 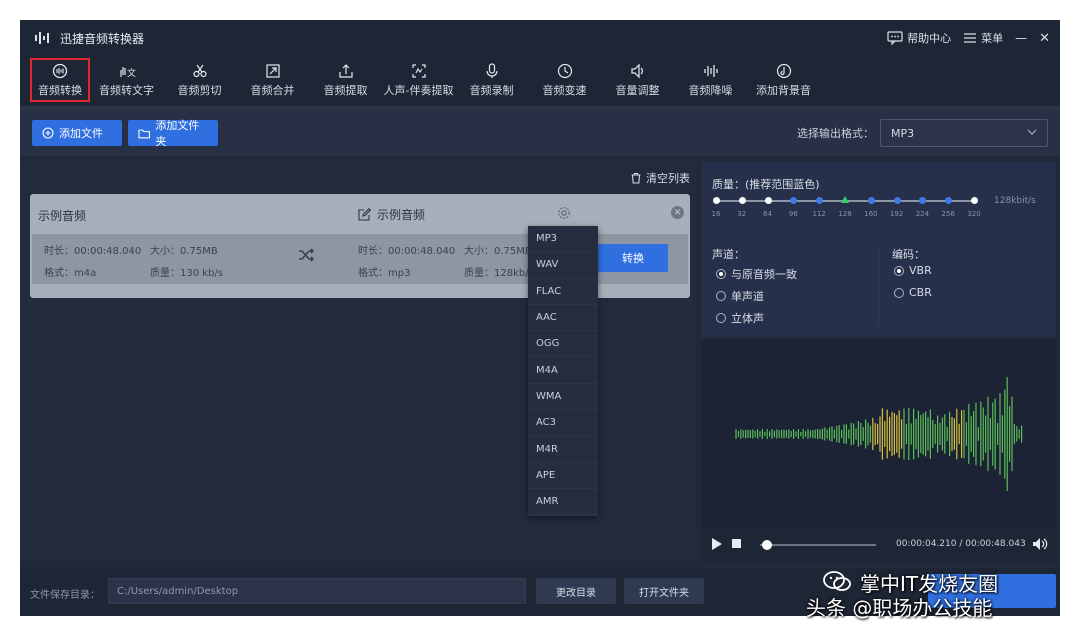 What do you see at coordinates (1044, 38) in the screenshot?
I see `close-button: ✕` at bounding box center [1044, 38].